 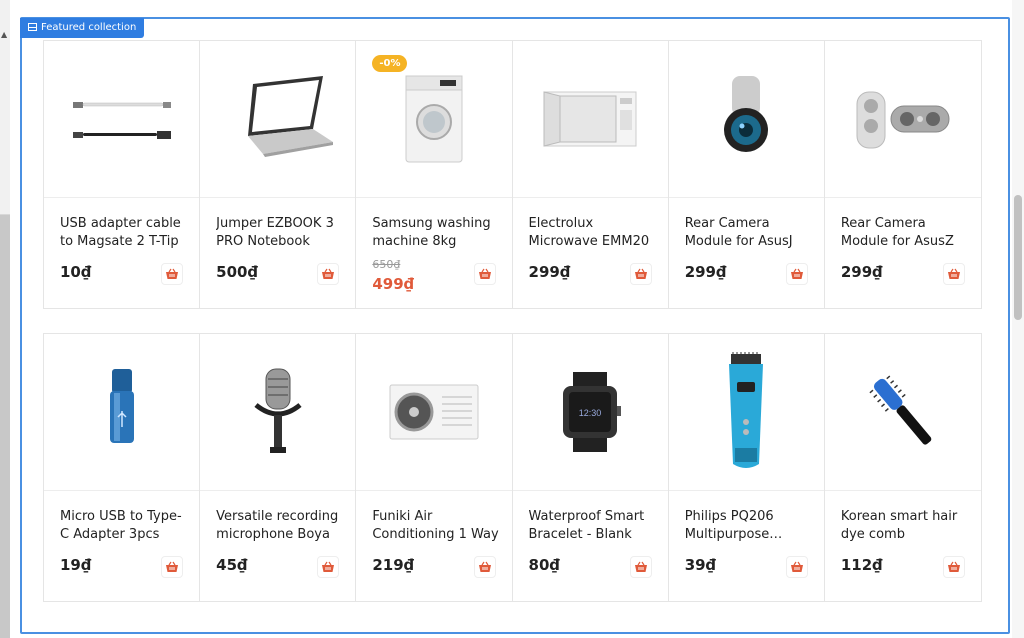 I want to click on usb-cable-icon, so click(x=121, y=120).